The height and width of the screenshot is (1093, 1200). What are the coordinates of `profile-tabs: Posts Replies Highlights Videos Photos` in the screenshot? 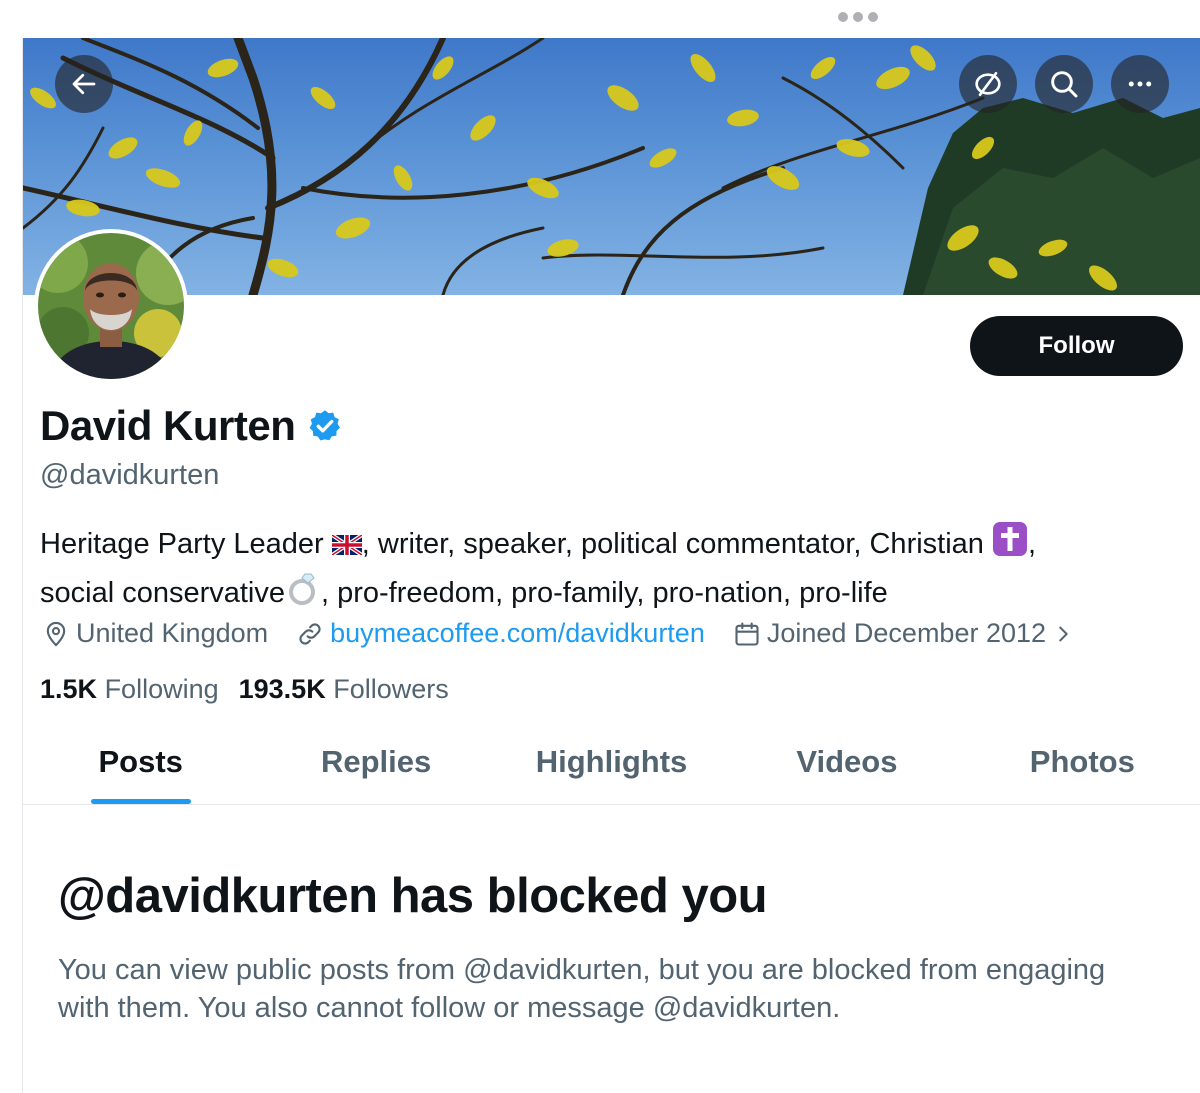 It's located at (611, 762).